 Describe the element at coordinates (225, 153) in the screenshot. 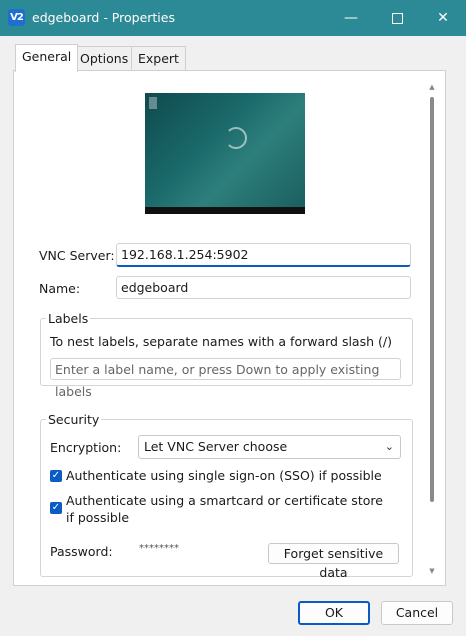

I see `desktop-preview-thumbnail` at that location.